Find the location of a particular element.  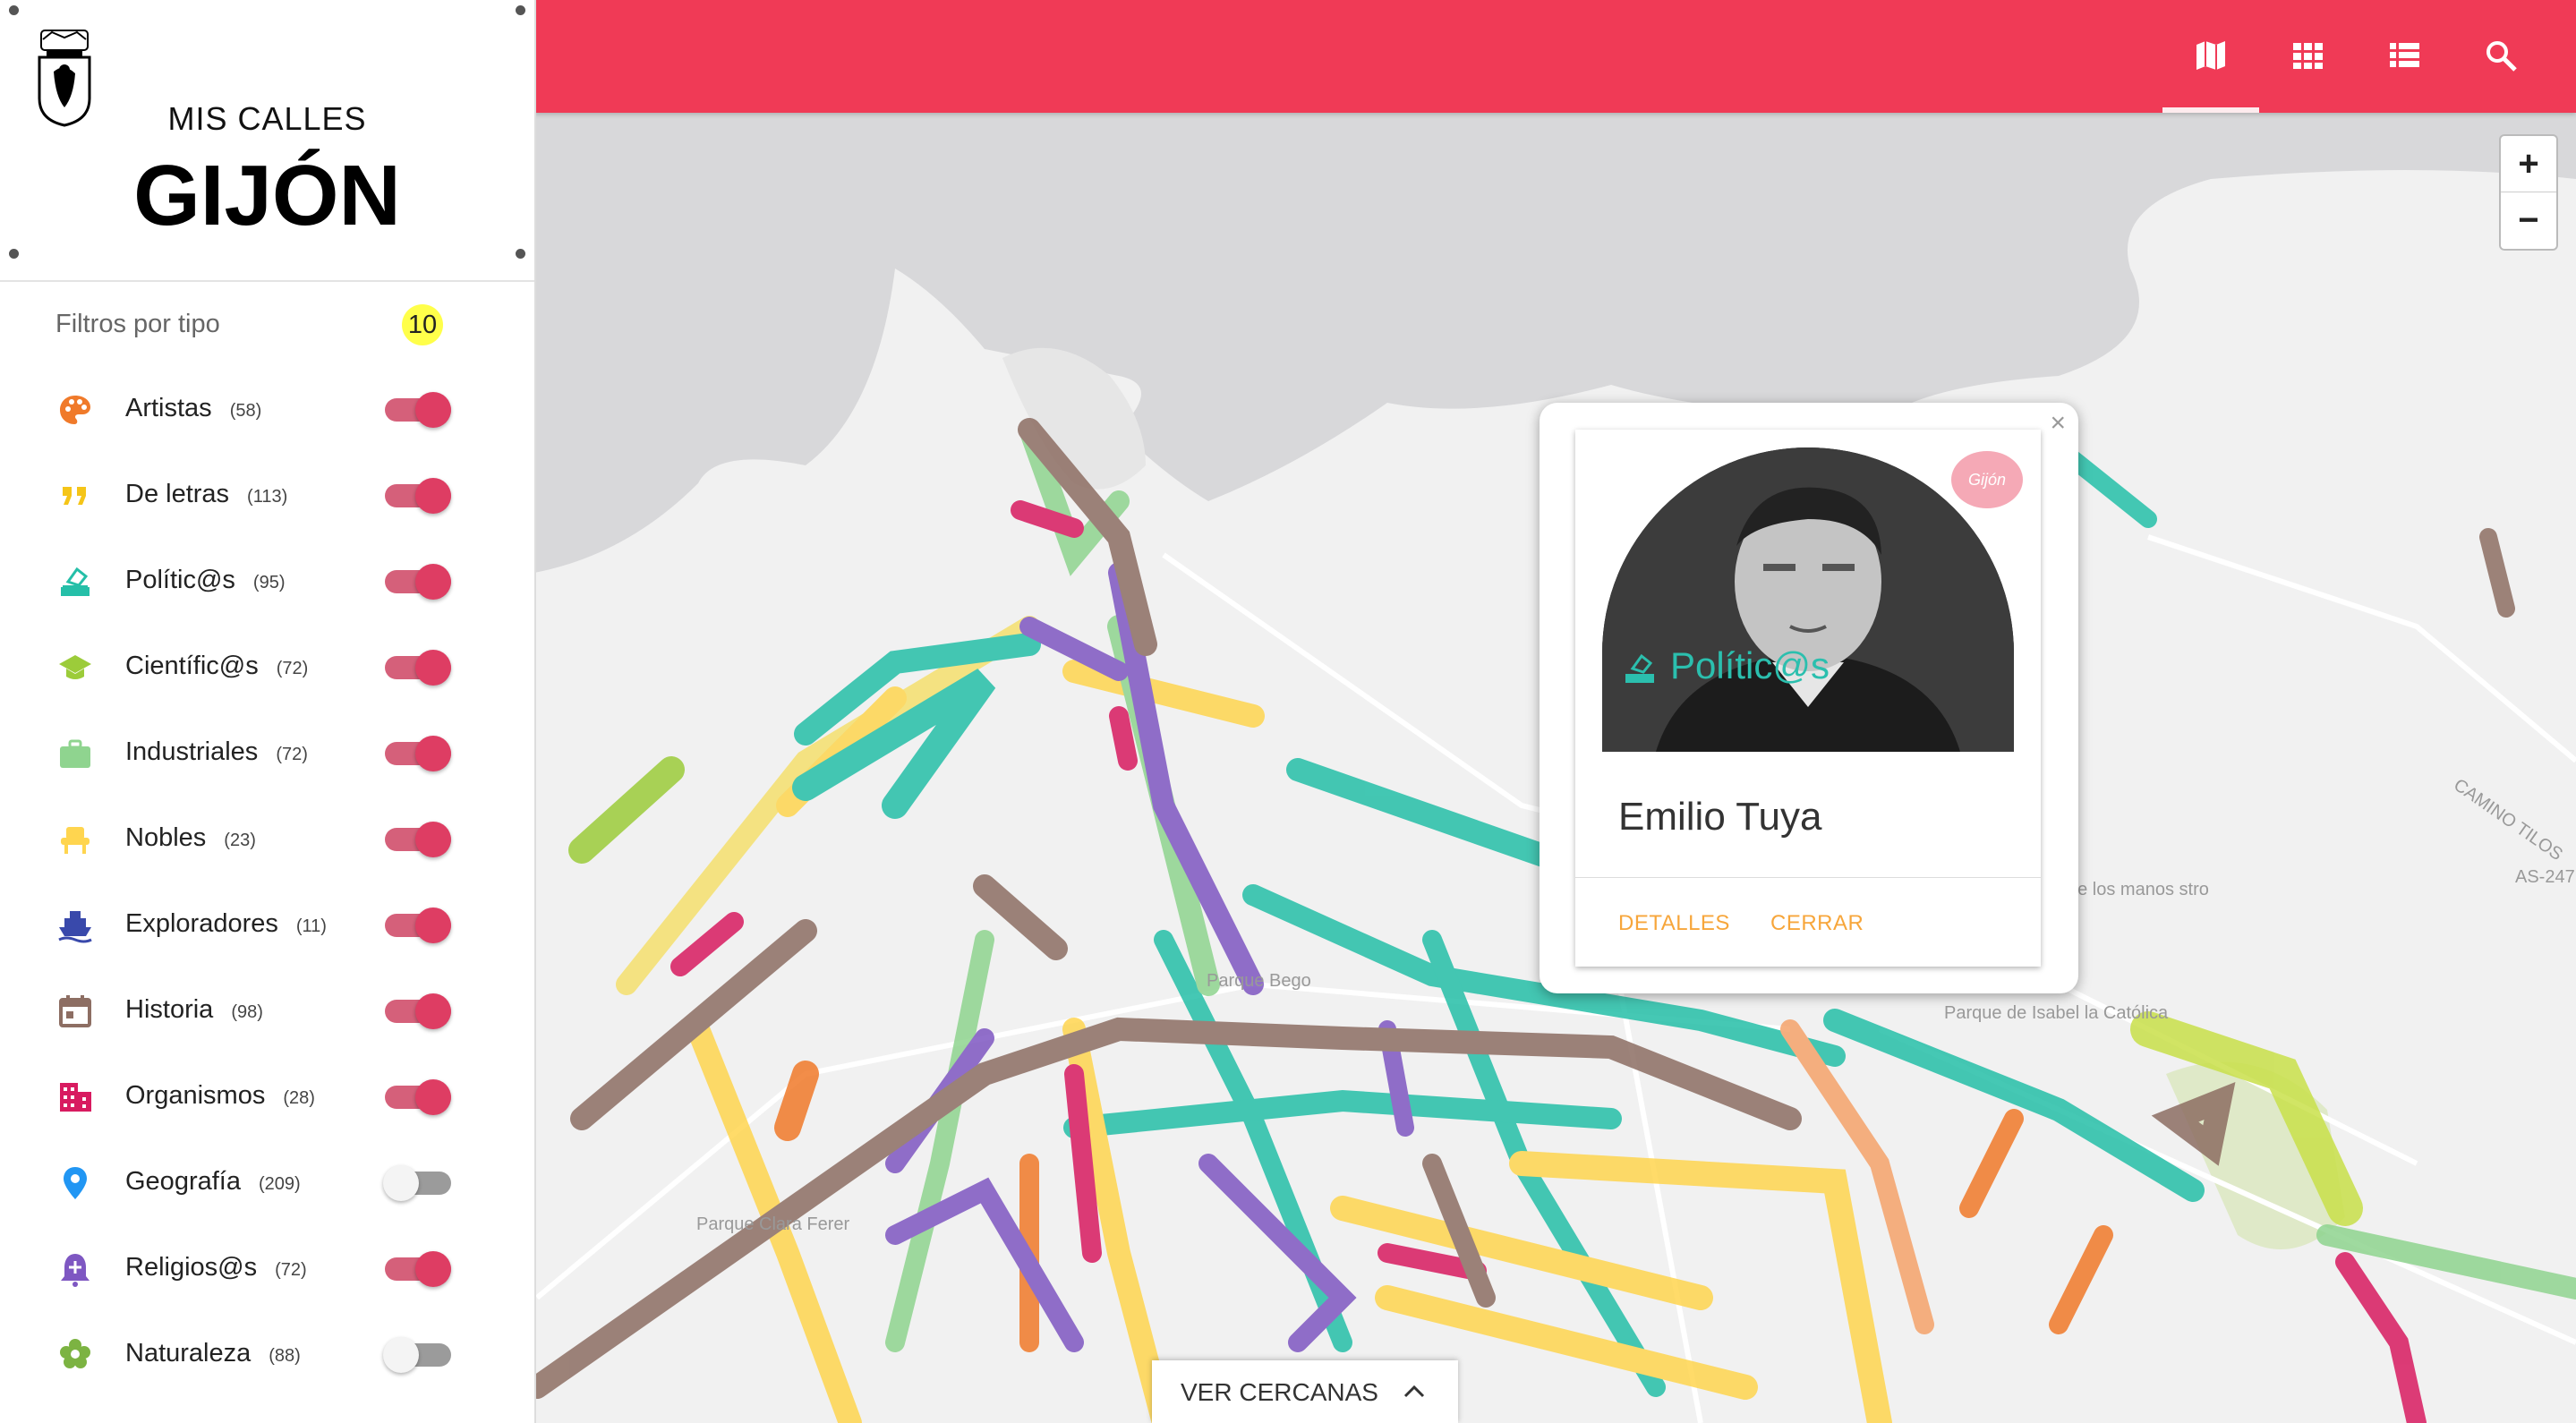

filter-count: (95) is located at coordinates (269, 582).